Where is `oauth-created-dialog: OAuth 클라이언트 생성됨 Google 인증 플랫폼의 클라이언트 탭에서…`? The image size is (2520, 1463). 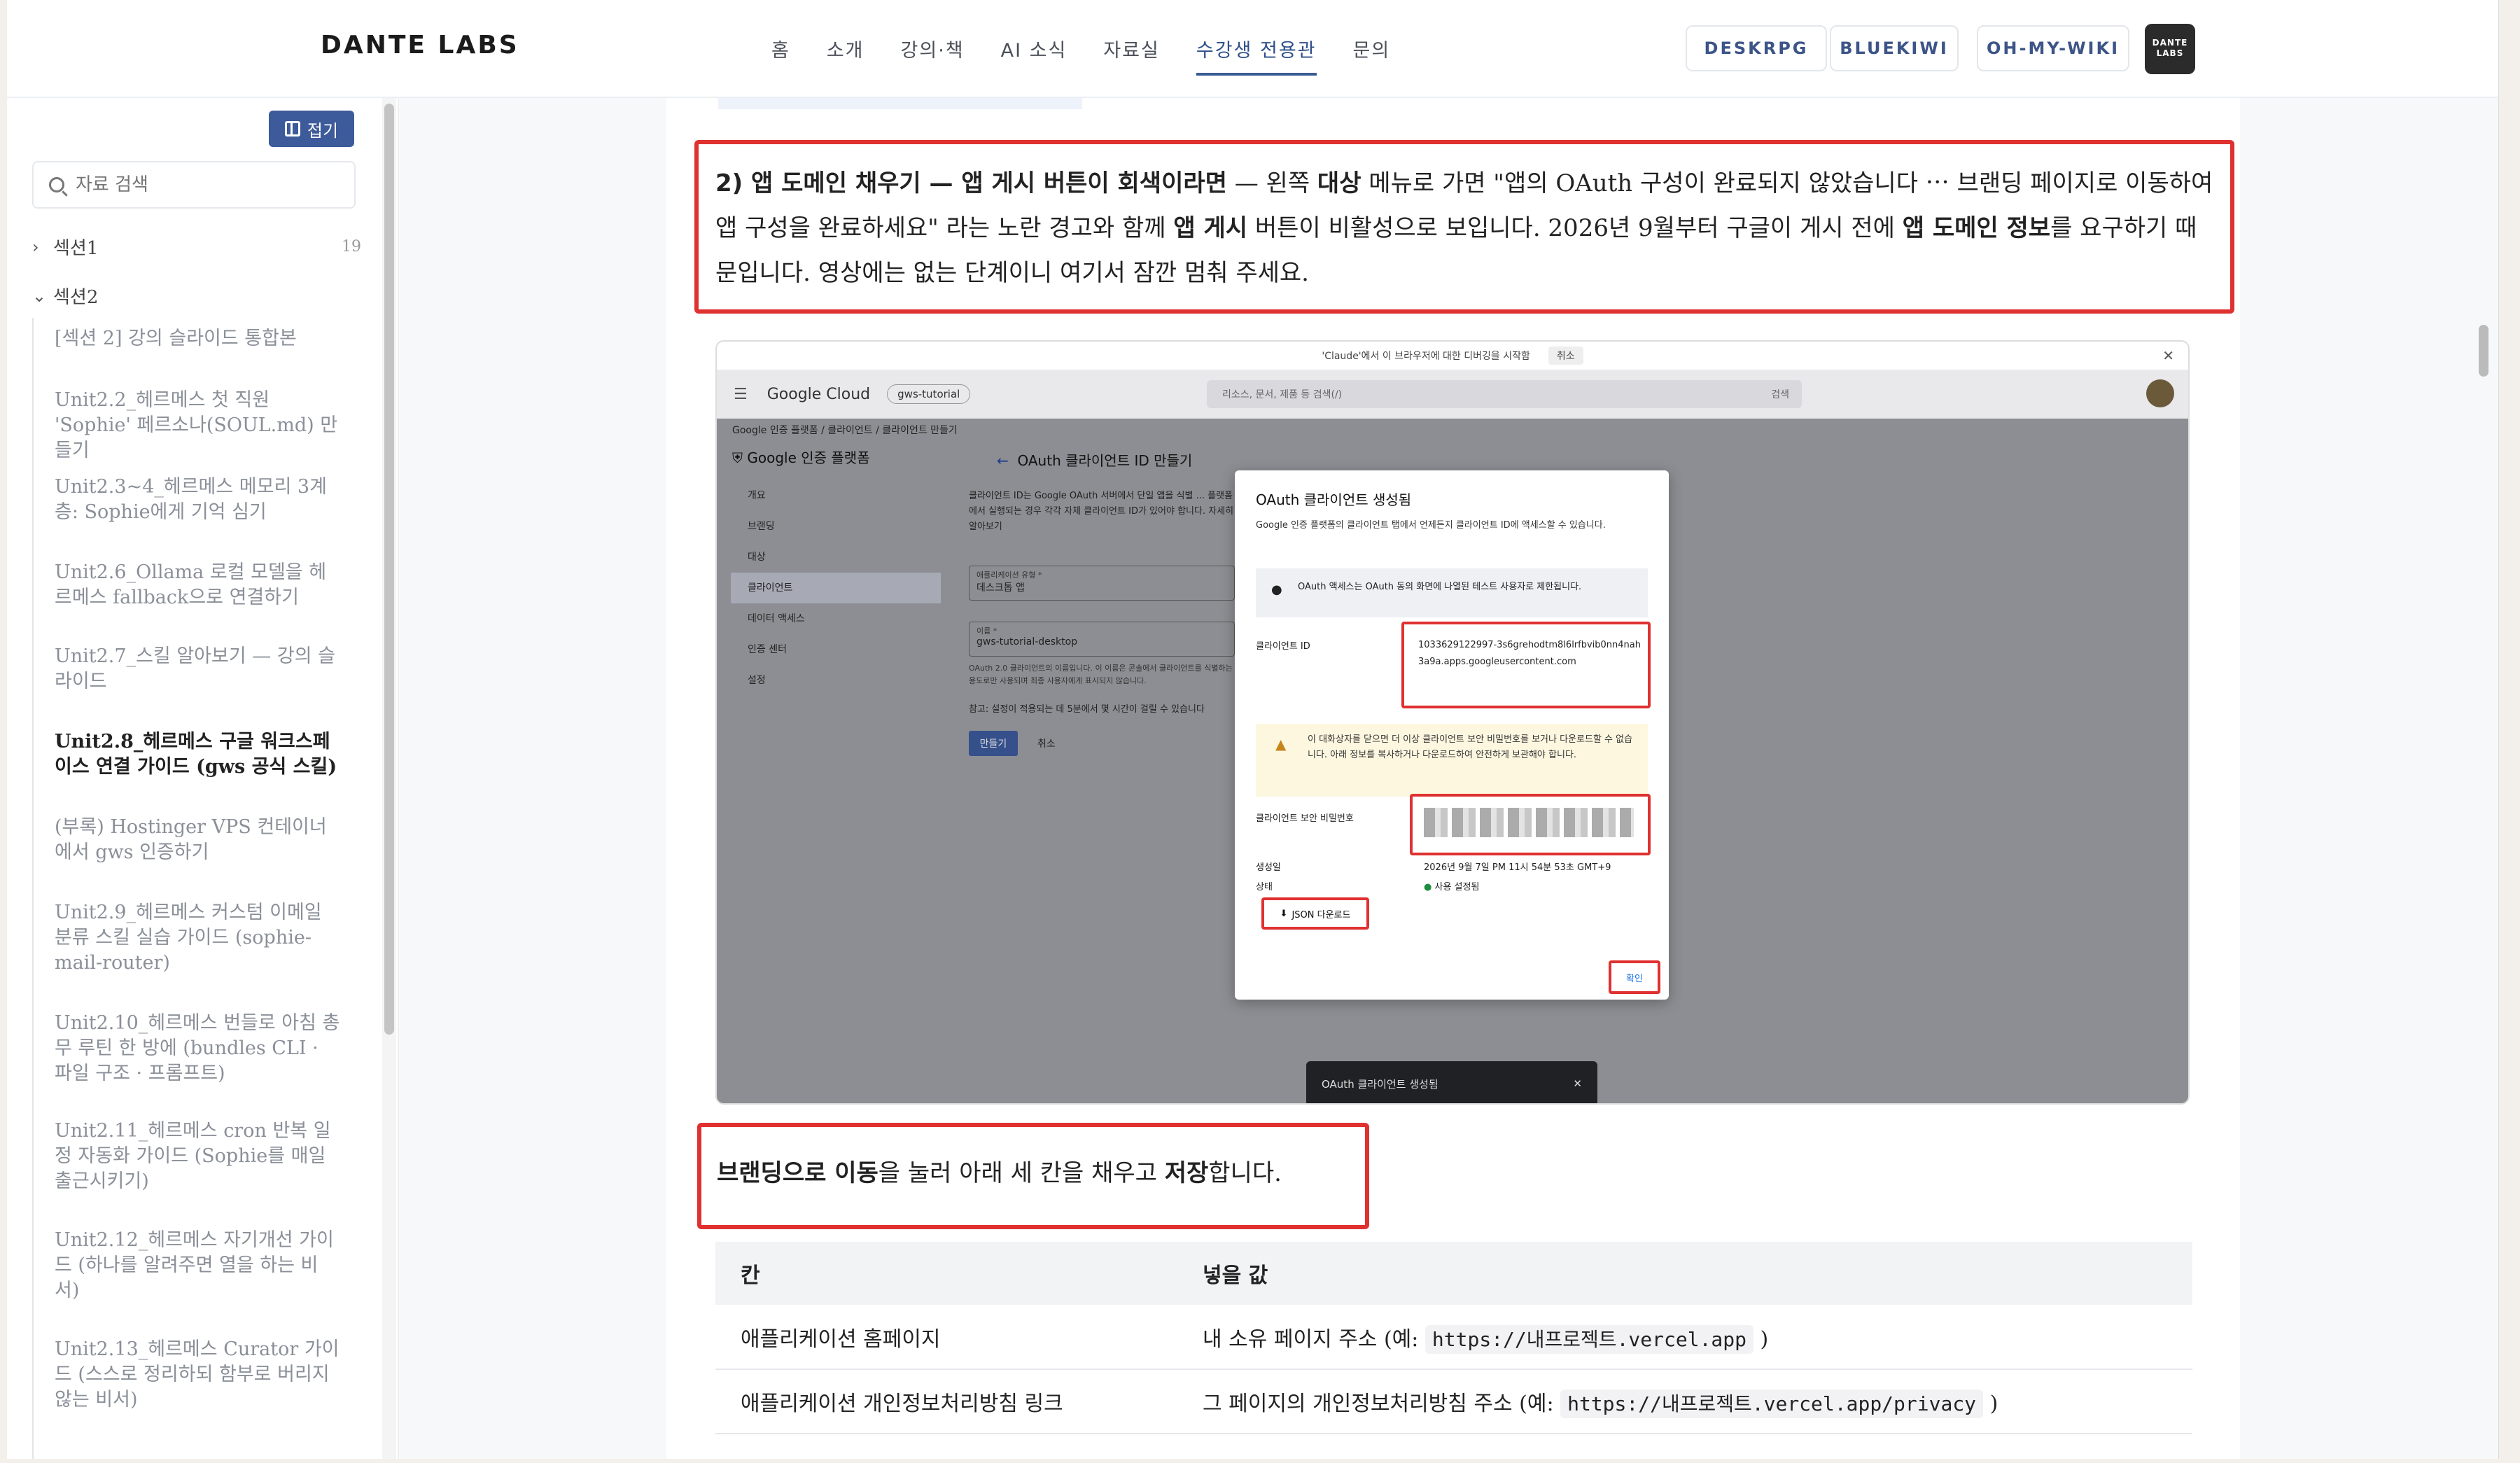 oauth-created-dialog: OAuth 클라이언트 생성됨 Google 인증 플랫폼의 클라이언트 탭에서… is located at coordinates (1452, 735).